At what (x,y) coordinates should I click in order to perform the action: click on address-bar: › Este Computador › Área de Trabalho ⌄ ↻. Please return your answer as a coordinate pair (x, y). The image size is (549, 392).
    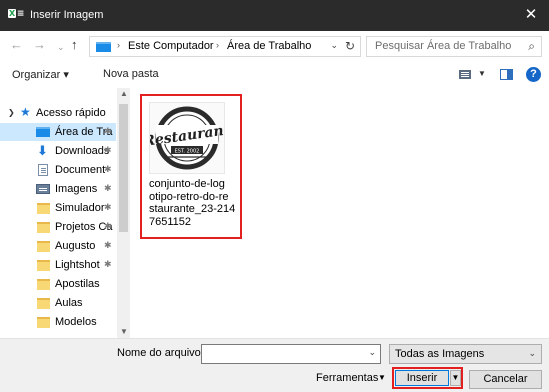
    Looking at the image, I should click on (225, 46).